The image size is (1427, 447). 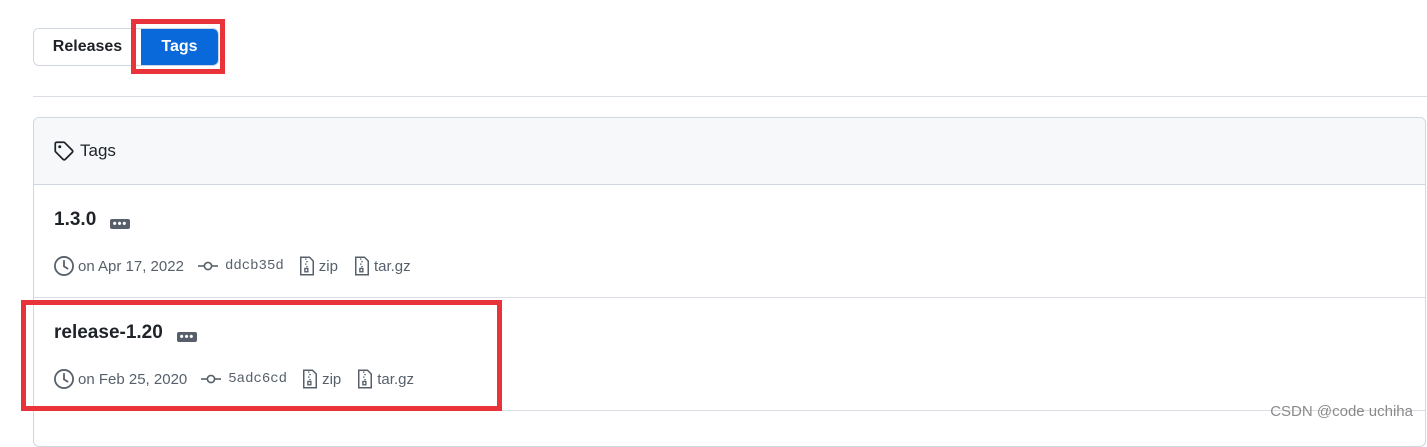 I want to click on tags-panel-title: Tags, so click(x=98, y=150).